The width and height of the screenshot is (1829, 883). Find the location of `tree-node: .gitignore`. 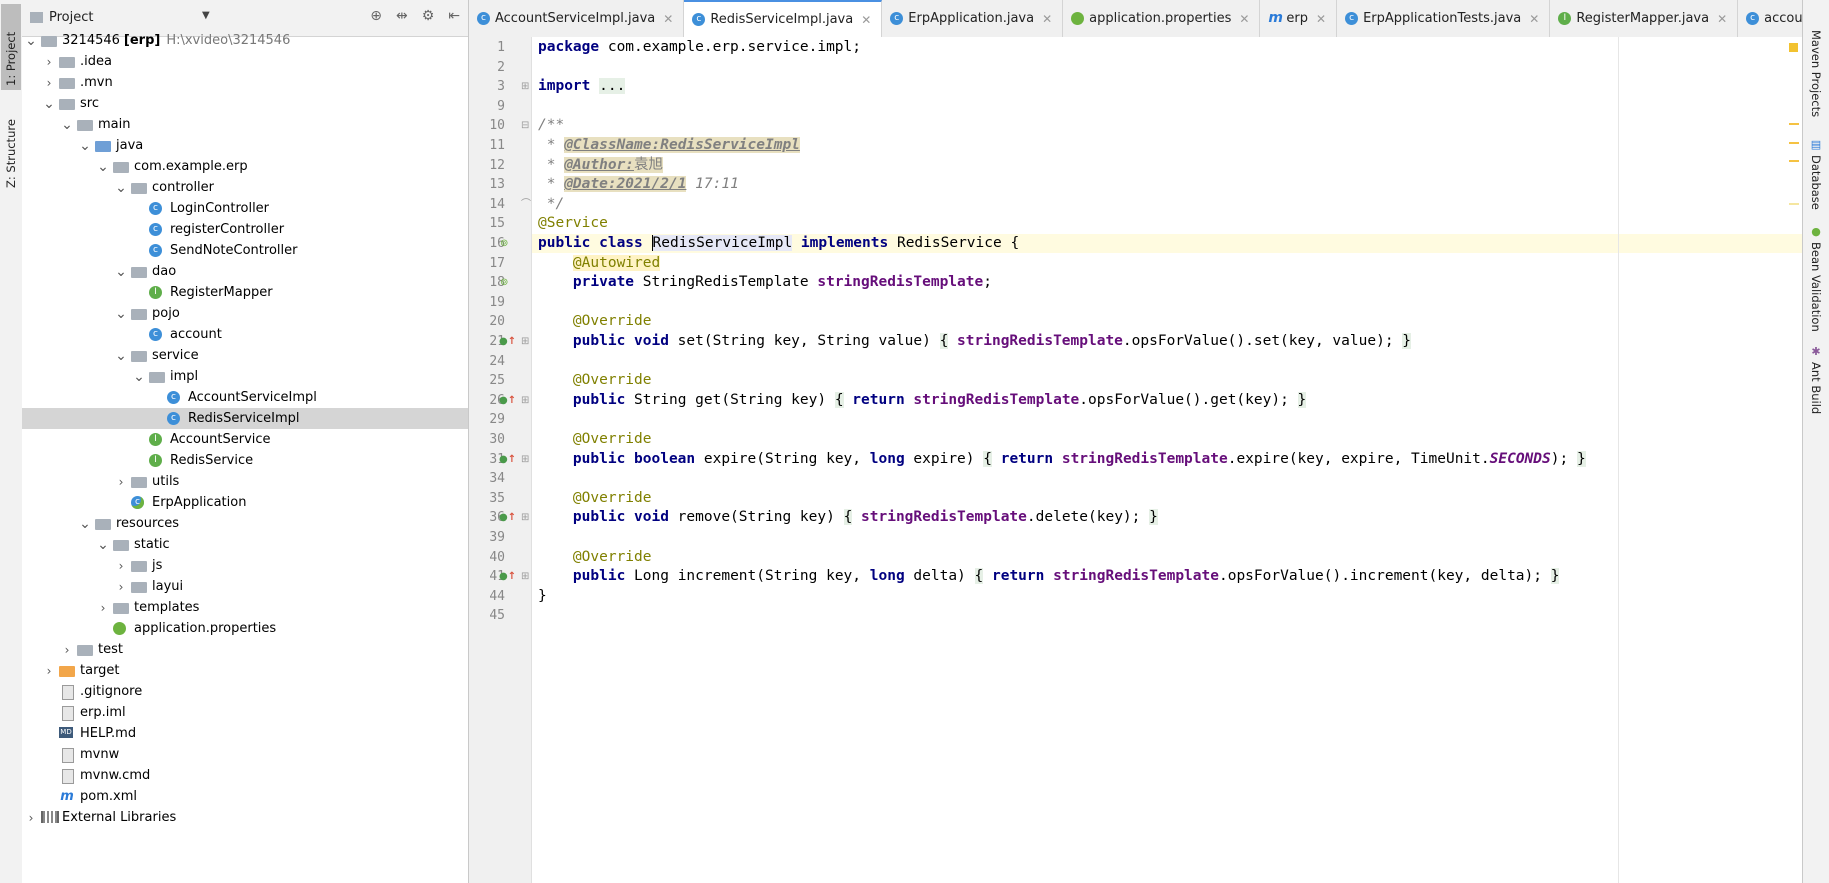

tree-node: .gitignore is located at coordinates (245, 691).